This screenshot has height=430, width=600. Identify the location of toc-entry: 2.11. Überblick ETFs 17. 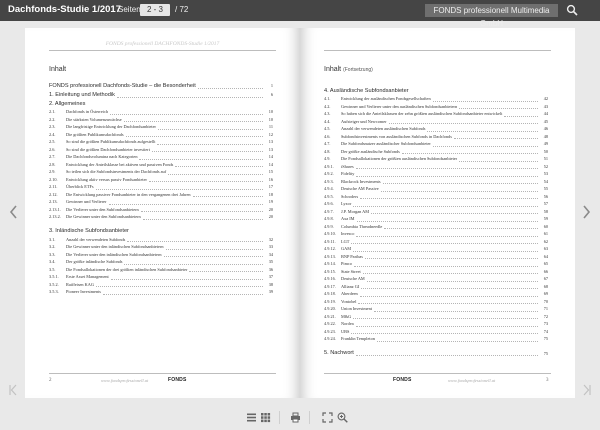
(161, 187).